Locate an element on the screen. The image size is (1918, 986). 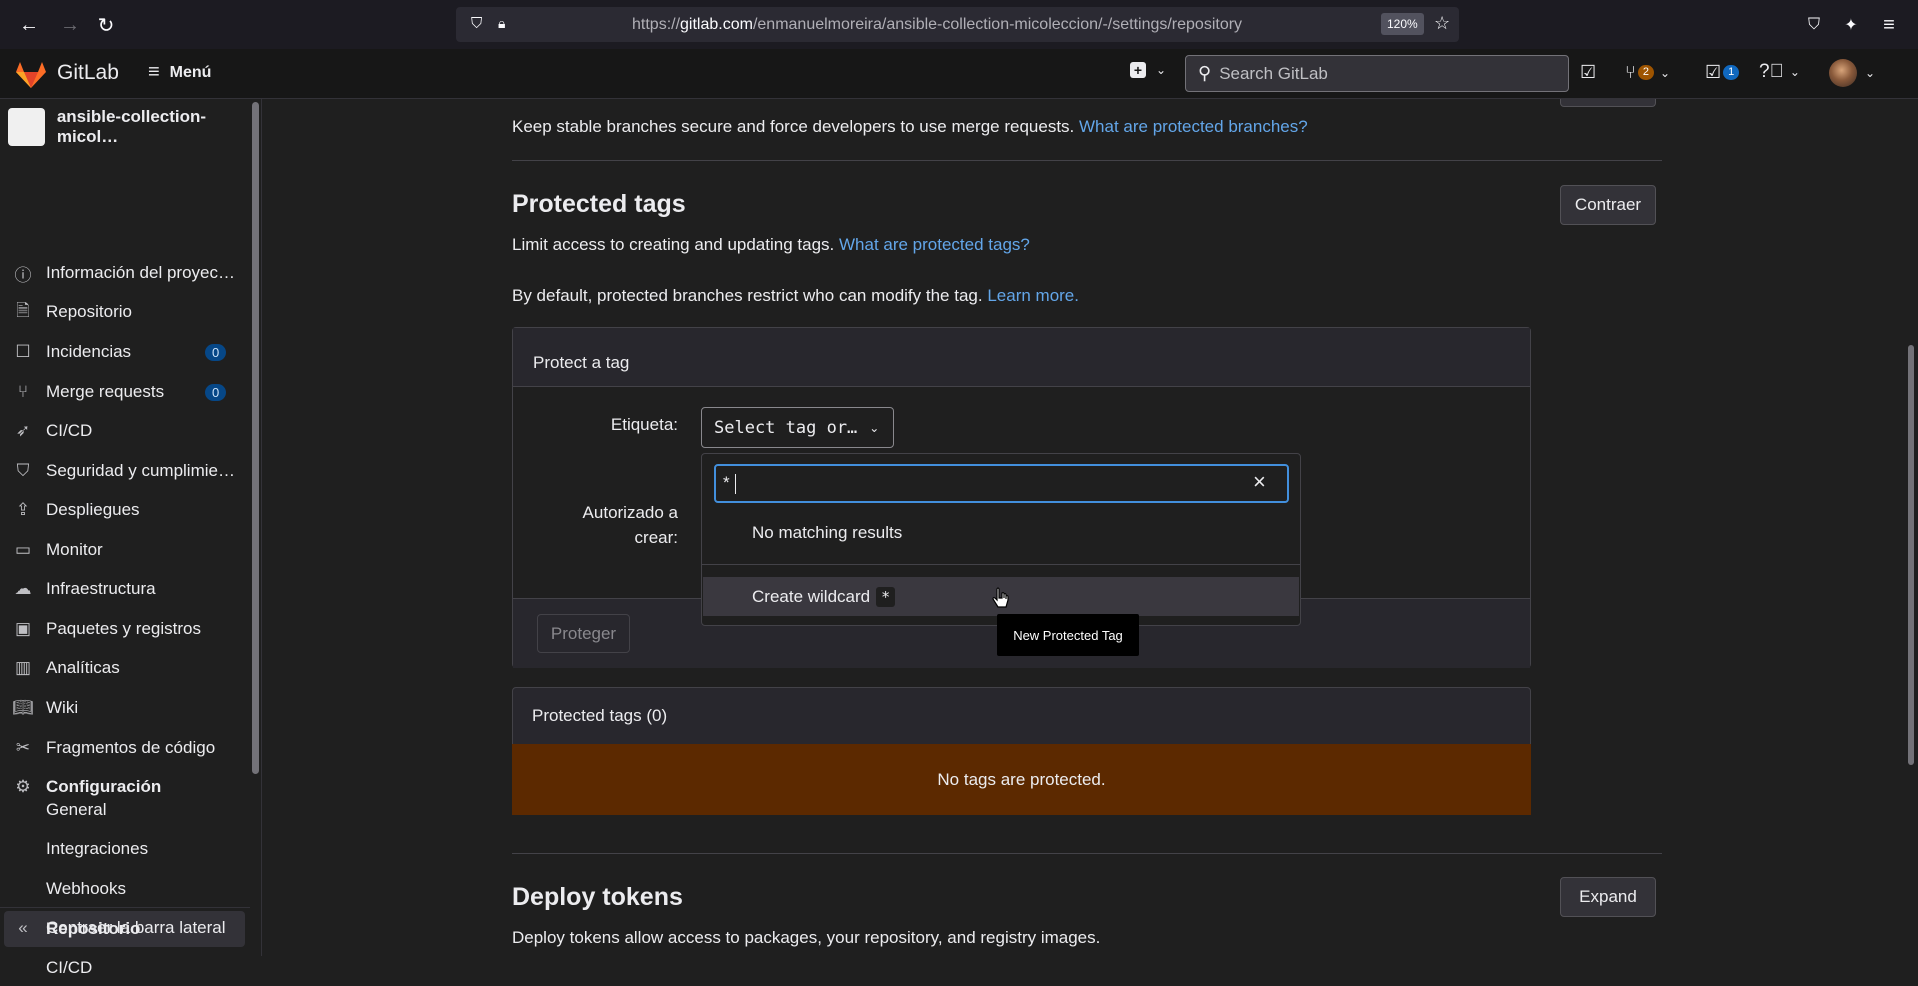
package-icon: ▣ is located at coordinates (23, 628).